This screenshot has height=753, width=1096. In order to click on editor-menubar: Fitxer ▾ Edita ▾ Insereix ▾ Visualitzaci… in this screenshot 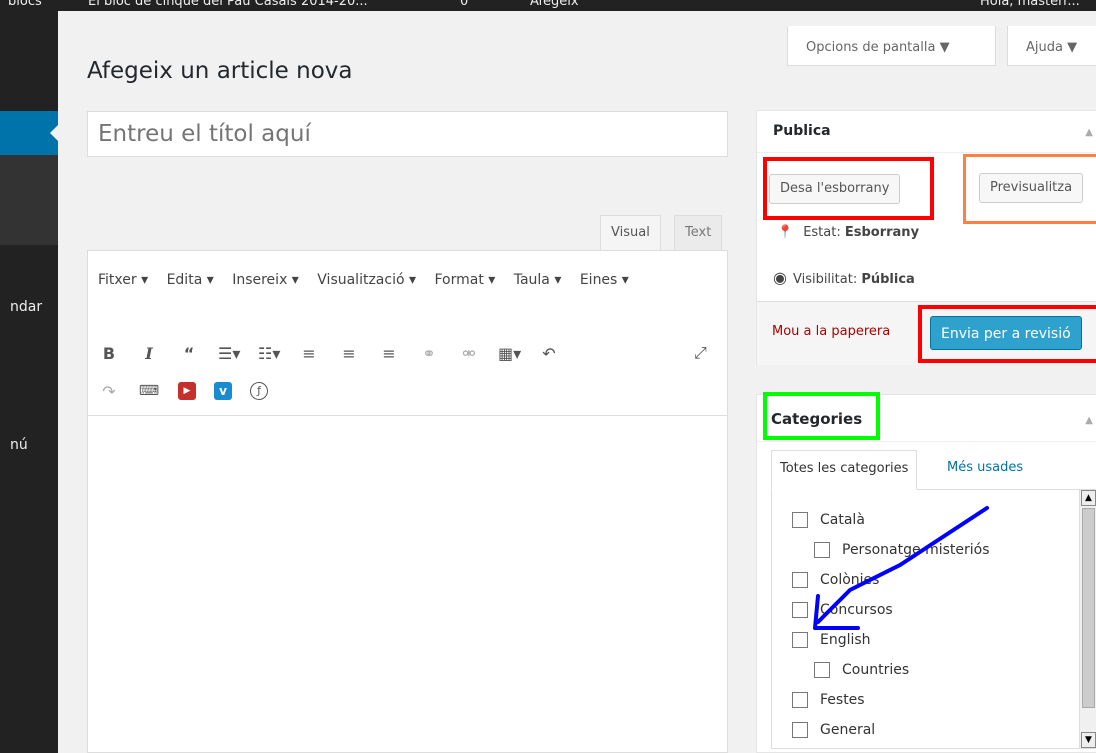, I will do `click(403, 280)`.